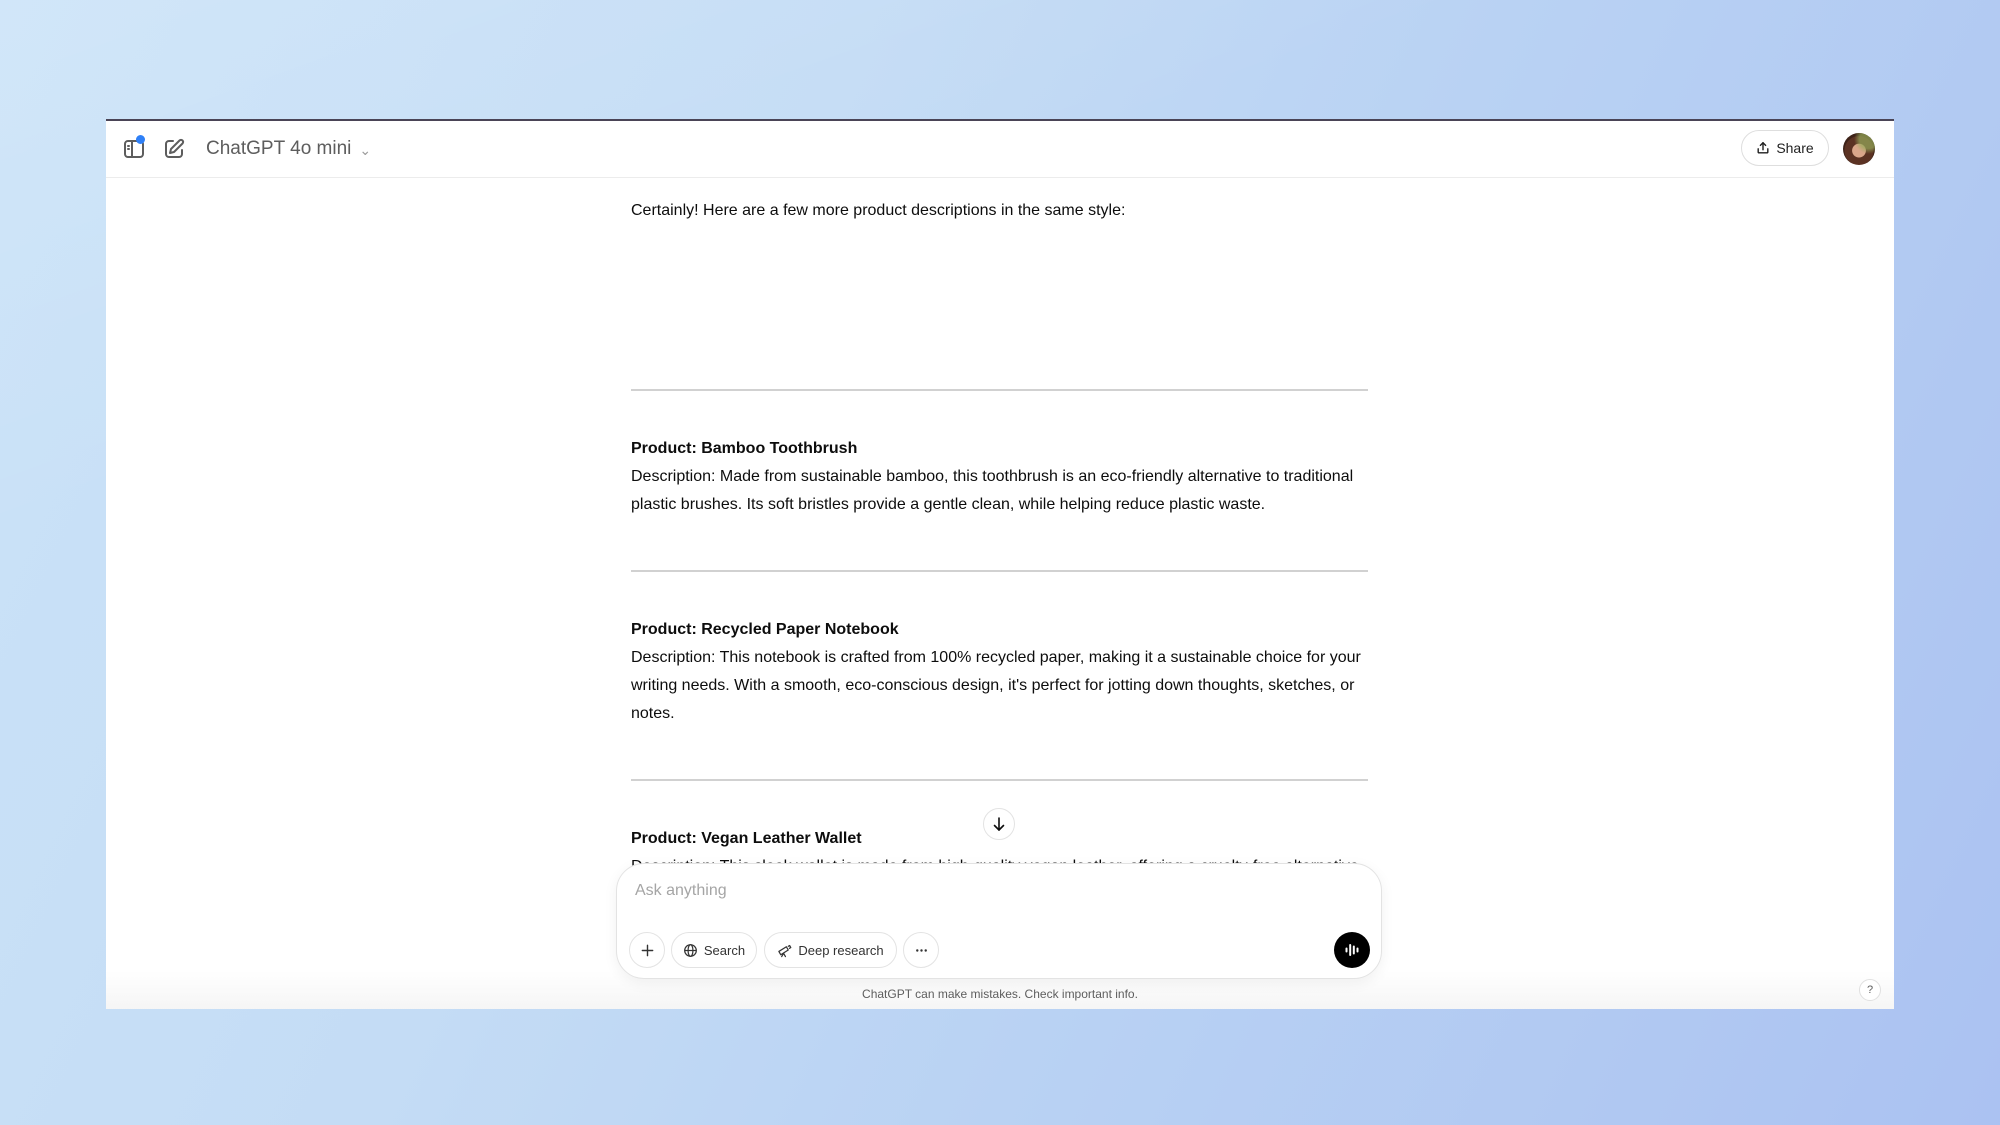 The image size is (2000, 1125). What do you see at coordinates (690, 950) in the screenshot?
I see `globe-icon` at bounding box center [690, 950].